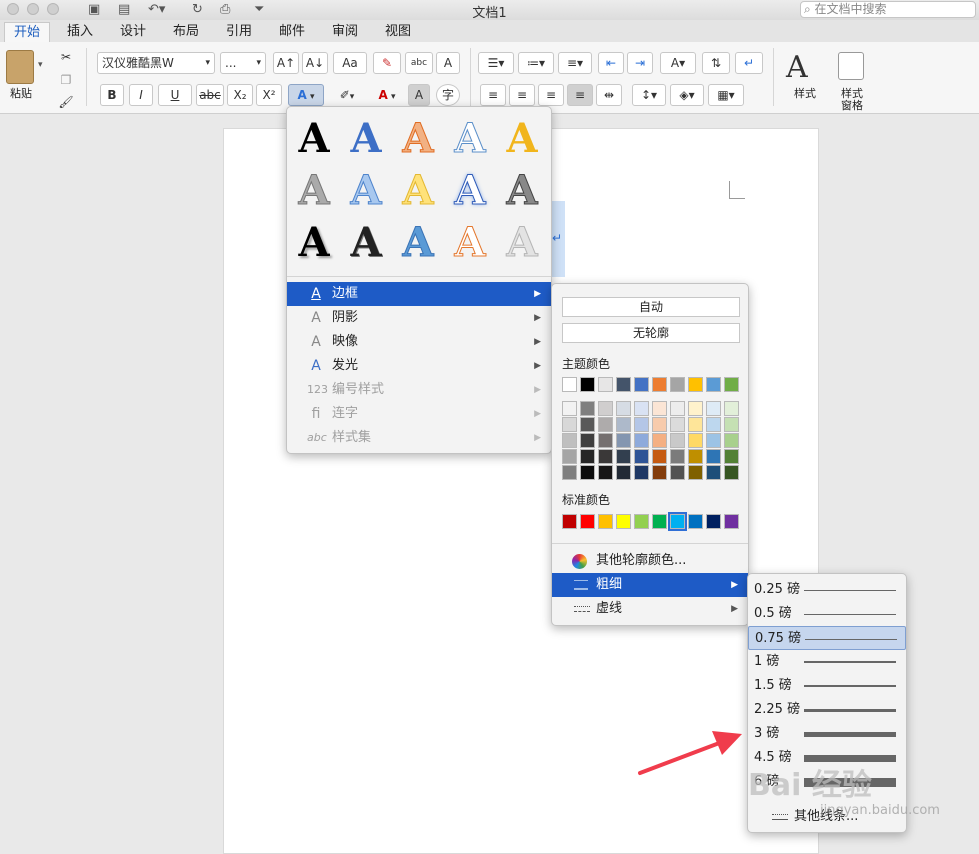 The image size is (979, 854). What do you see at coordinates (690, 753) in the screenshot?
I see `annotation-arrow-icon` at bounding box center [690, 753].